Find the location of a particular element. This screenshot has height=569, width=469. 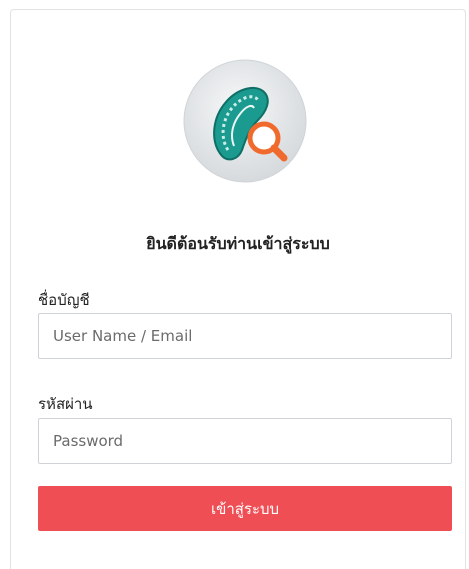

password-label: รหัสผ่าน is located at coordinates (65, 404).